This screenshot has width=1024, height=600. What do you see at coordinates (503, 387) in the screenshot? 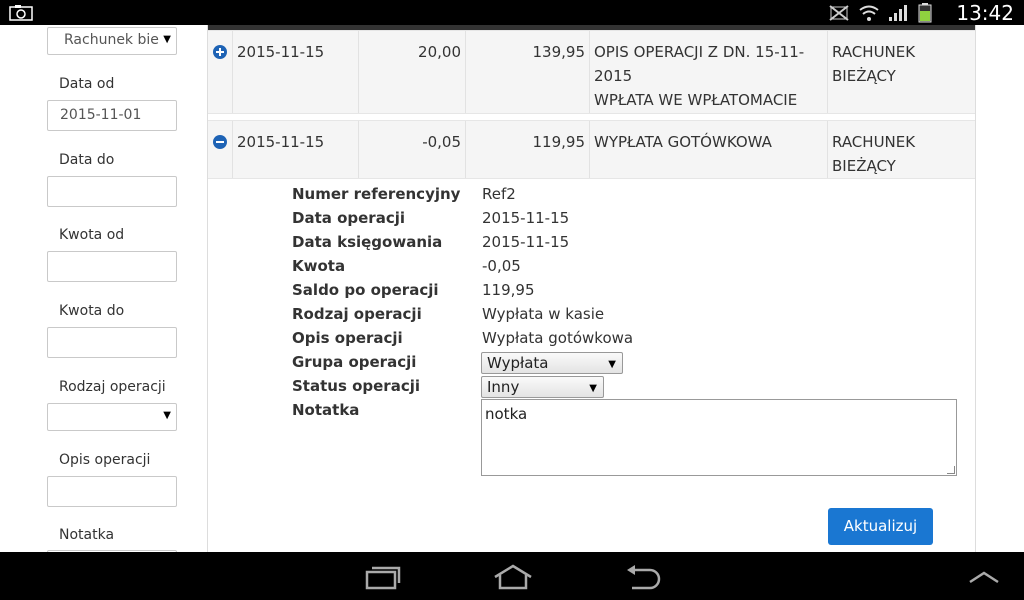
I see `status-select-value: Inny` at bounding box center [503, 387].